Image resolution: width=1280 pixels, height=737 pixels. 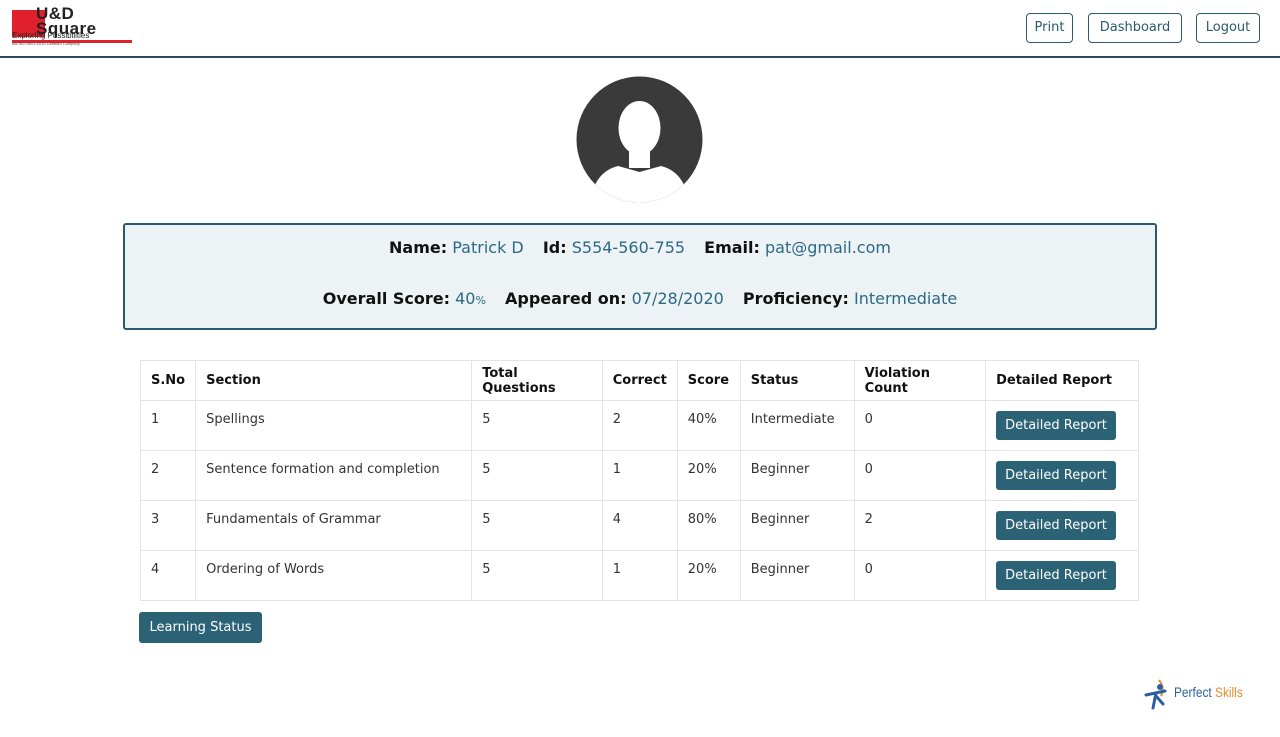 I want to click on appeared-on-label: Appeared on:, so click(x=566, y=298).